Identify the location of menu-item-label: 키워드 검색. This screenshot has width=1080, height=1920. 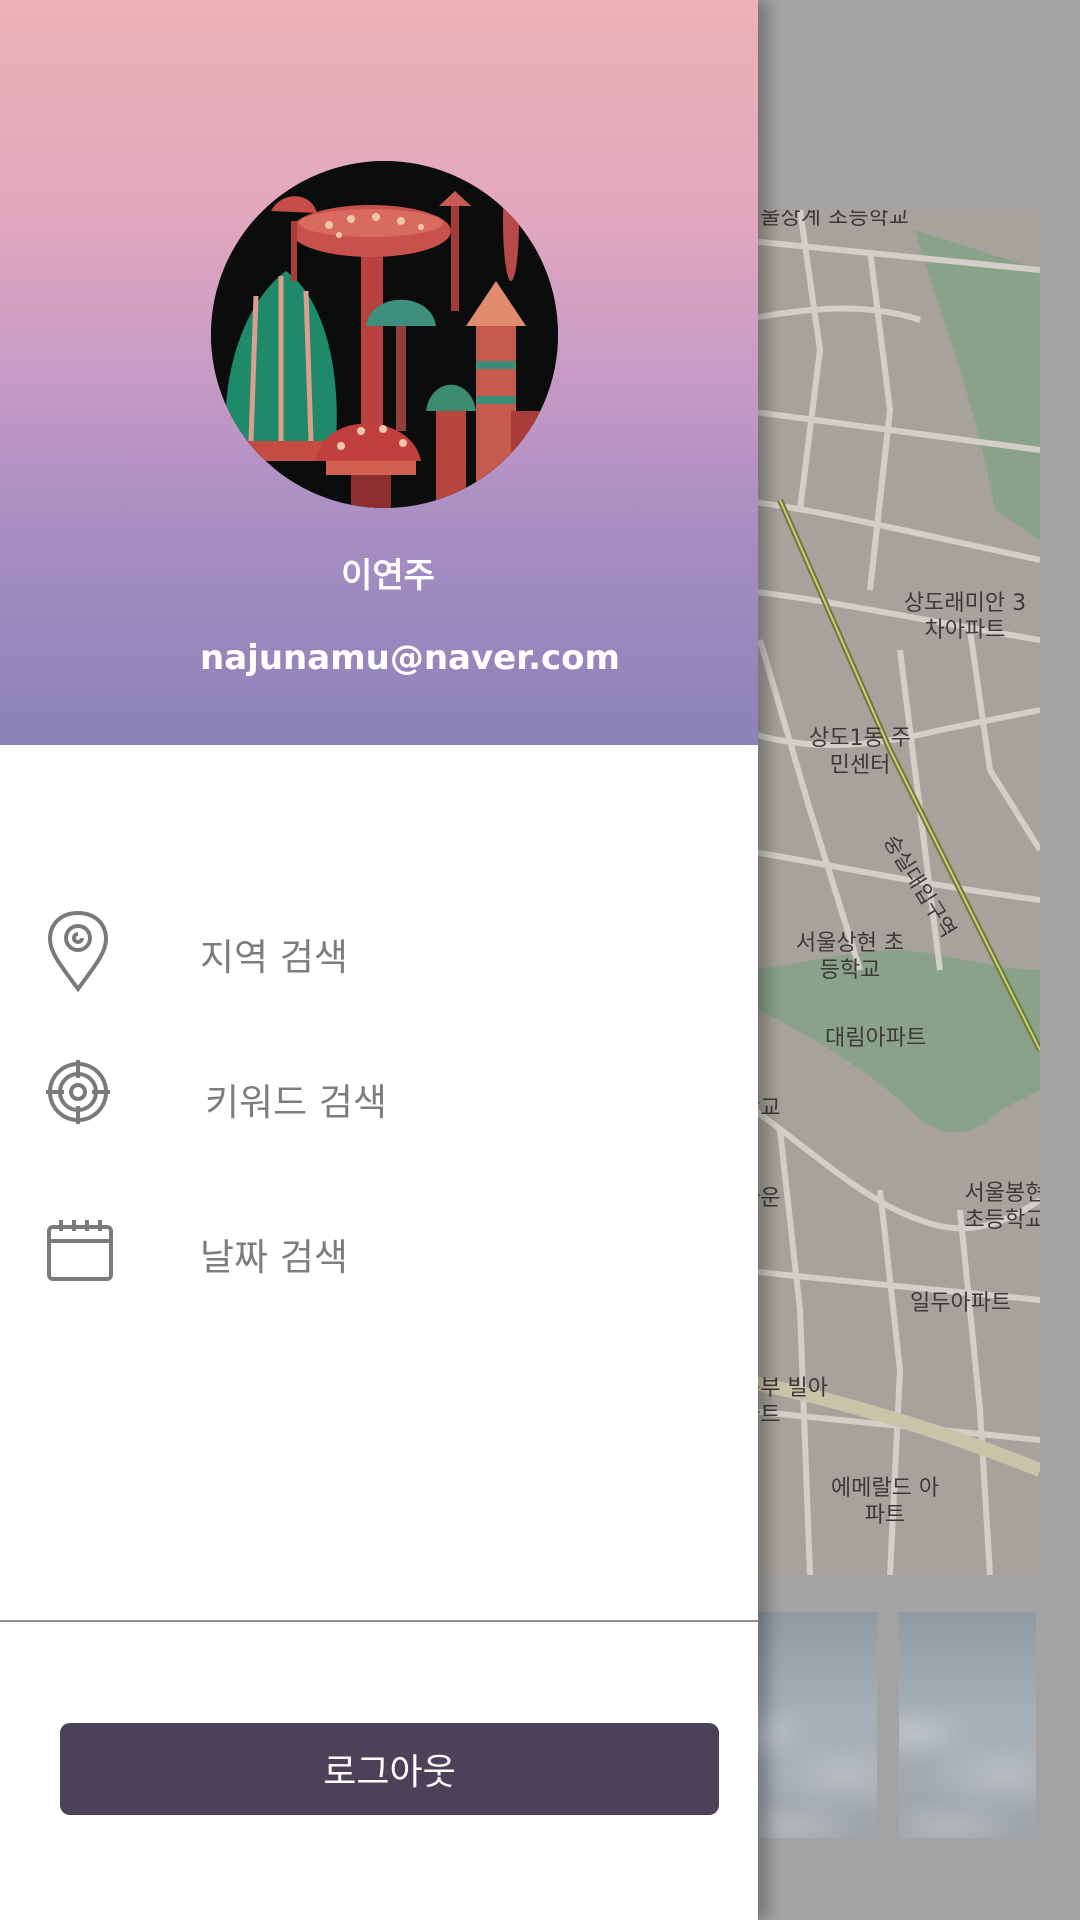
(296, 1102).